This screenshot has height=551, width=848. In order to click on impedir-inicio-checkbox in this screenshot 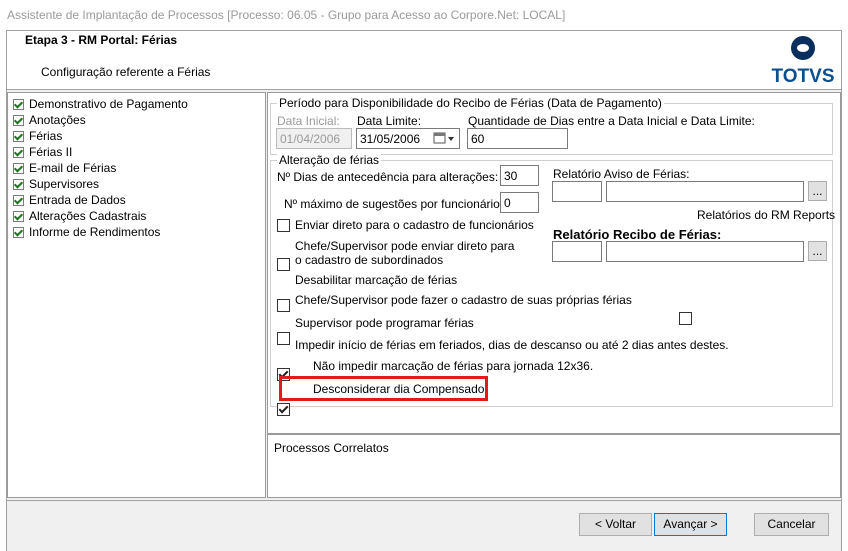, I will do `click(283, 409)`.